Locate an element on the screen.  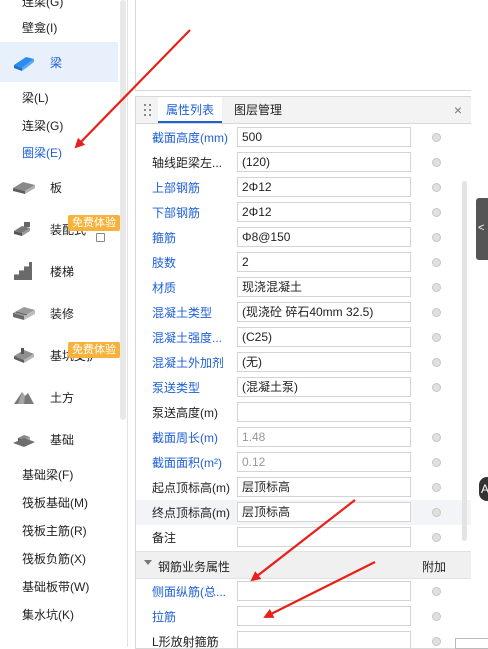
property-name: 上部钢筋 is located at coordinates (195, 187).